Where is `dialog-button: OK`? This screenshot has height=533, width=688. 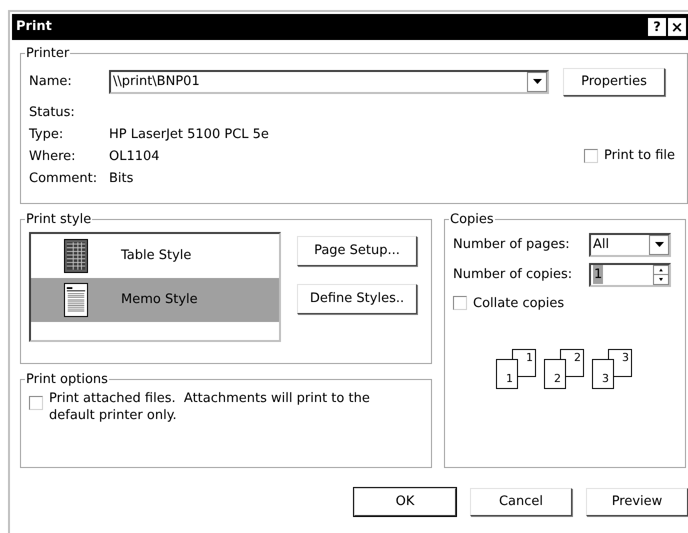
dialog-button: OK is located at coordinates (405, 502).